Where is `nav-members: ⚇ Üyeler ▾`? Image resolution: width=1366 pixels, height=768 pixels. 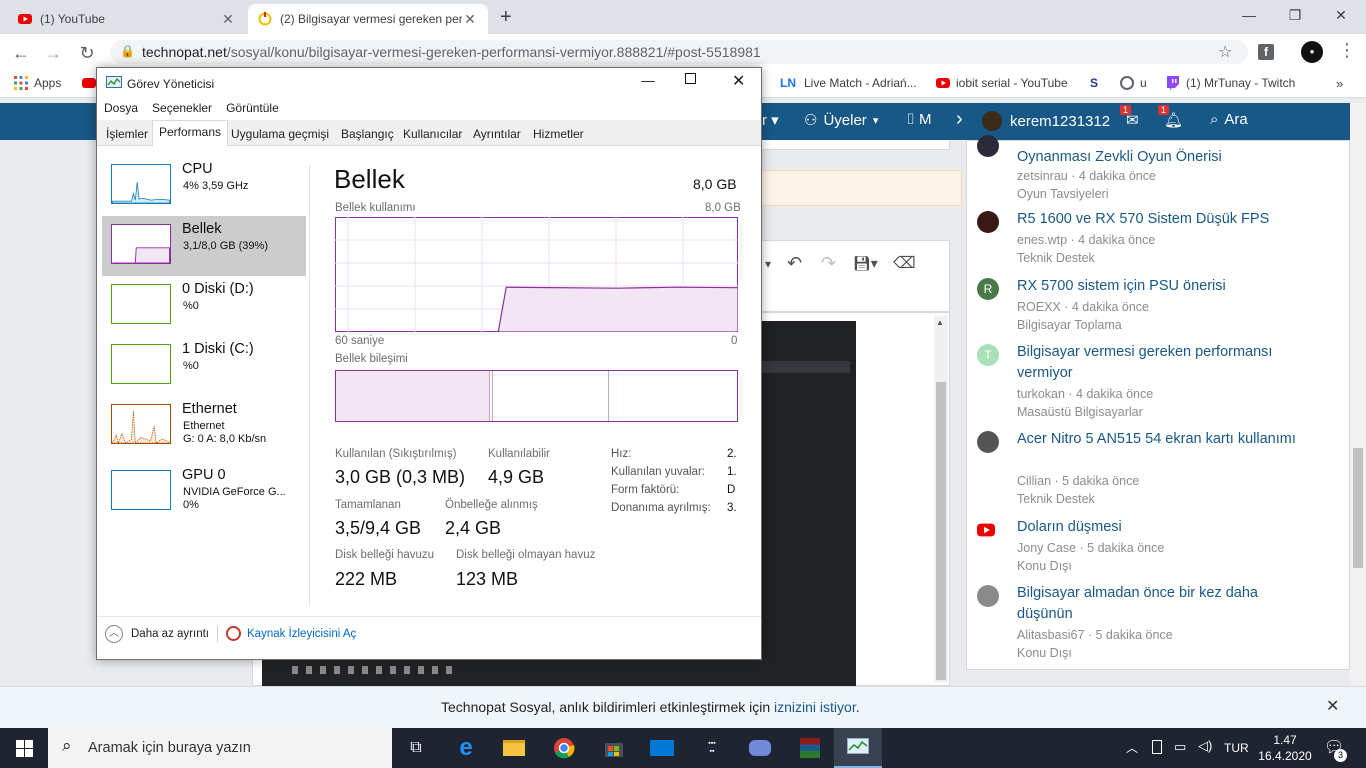
nav-members: ⚇ Üyeler ▾ is located at coordinates (841, 120).